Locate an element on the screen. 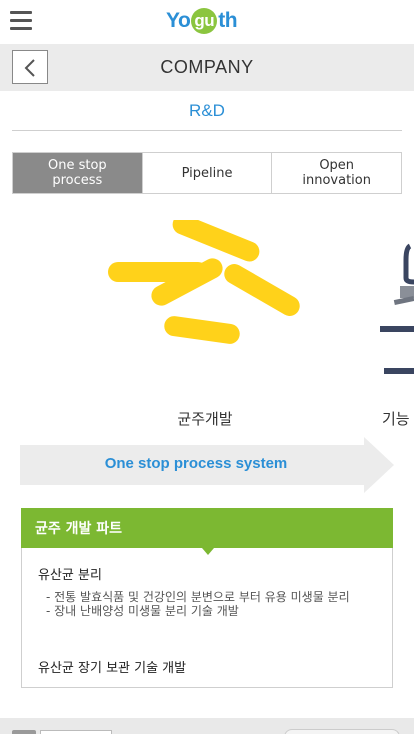 This screenshot has width=414, height=734. slide-caption: 균주개발 is located at coordinates (205, 419).